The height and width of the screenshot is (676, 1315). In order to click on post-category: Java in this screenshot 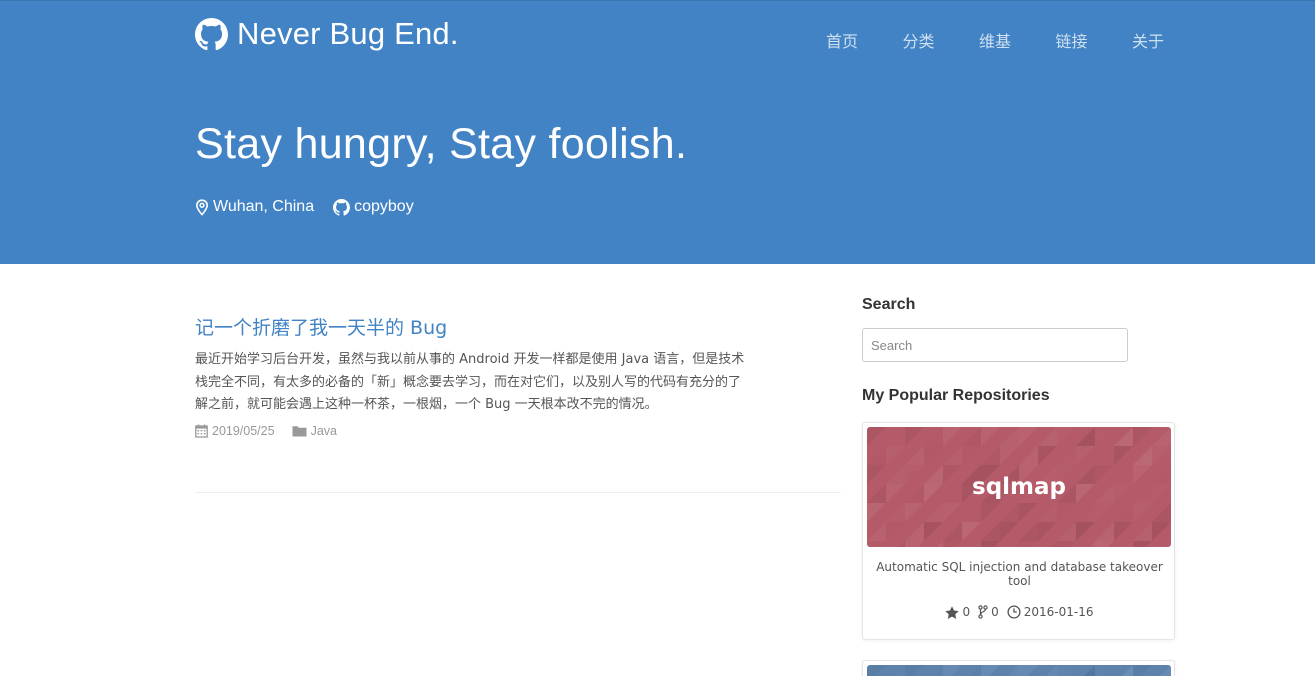, I will do `click(314, 431)`.